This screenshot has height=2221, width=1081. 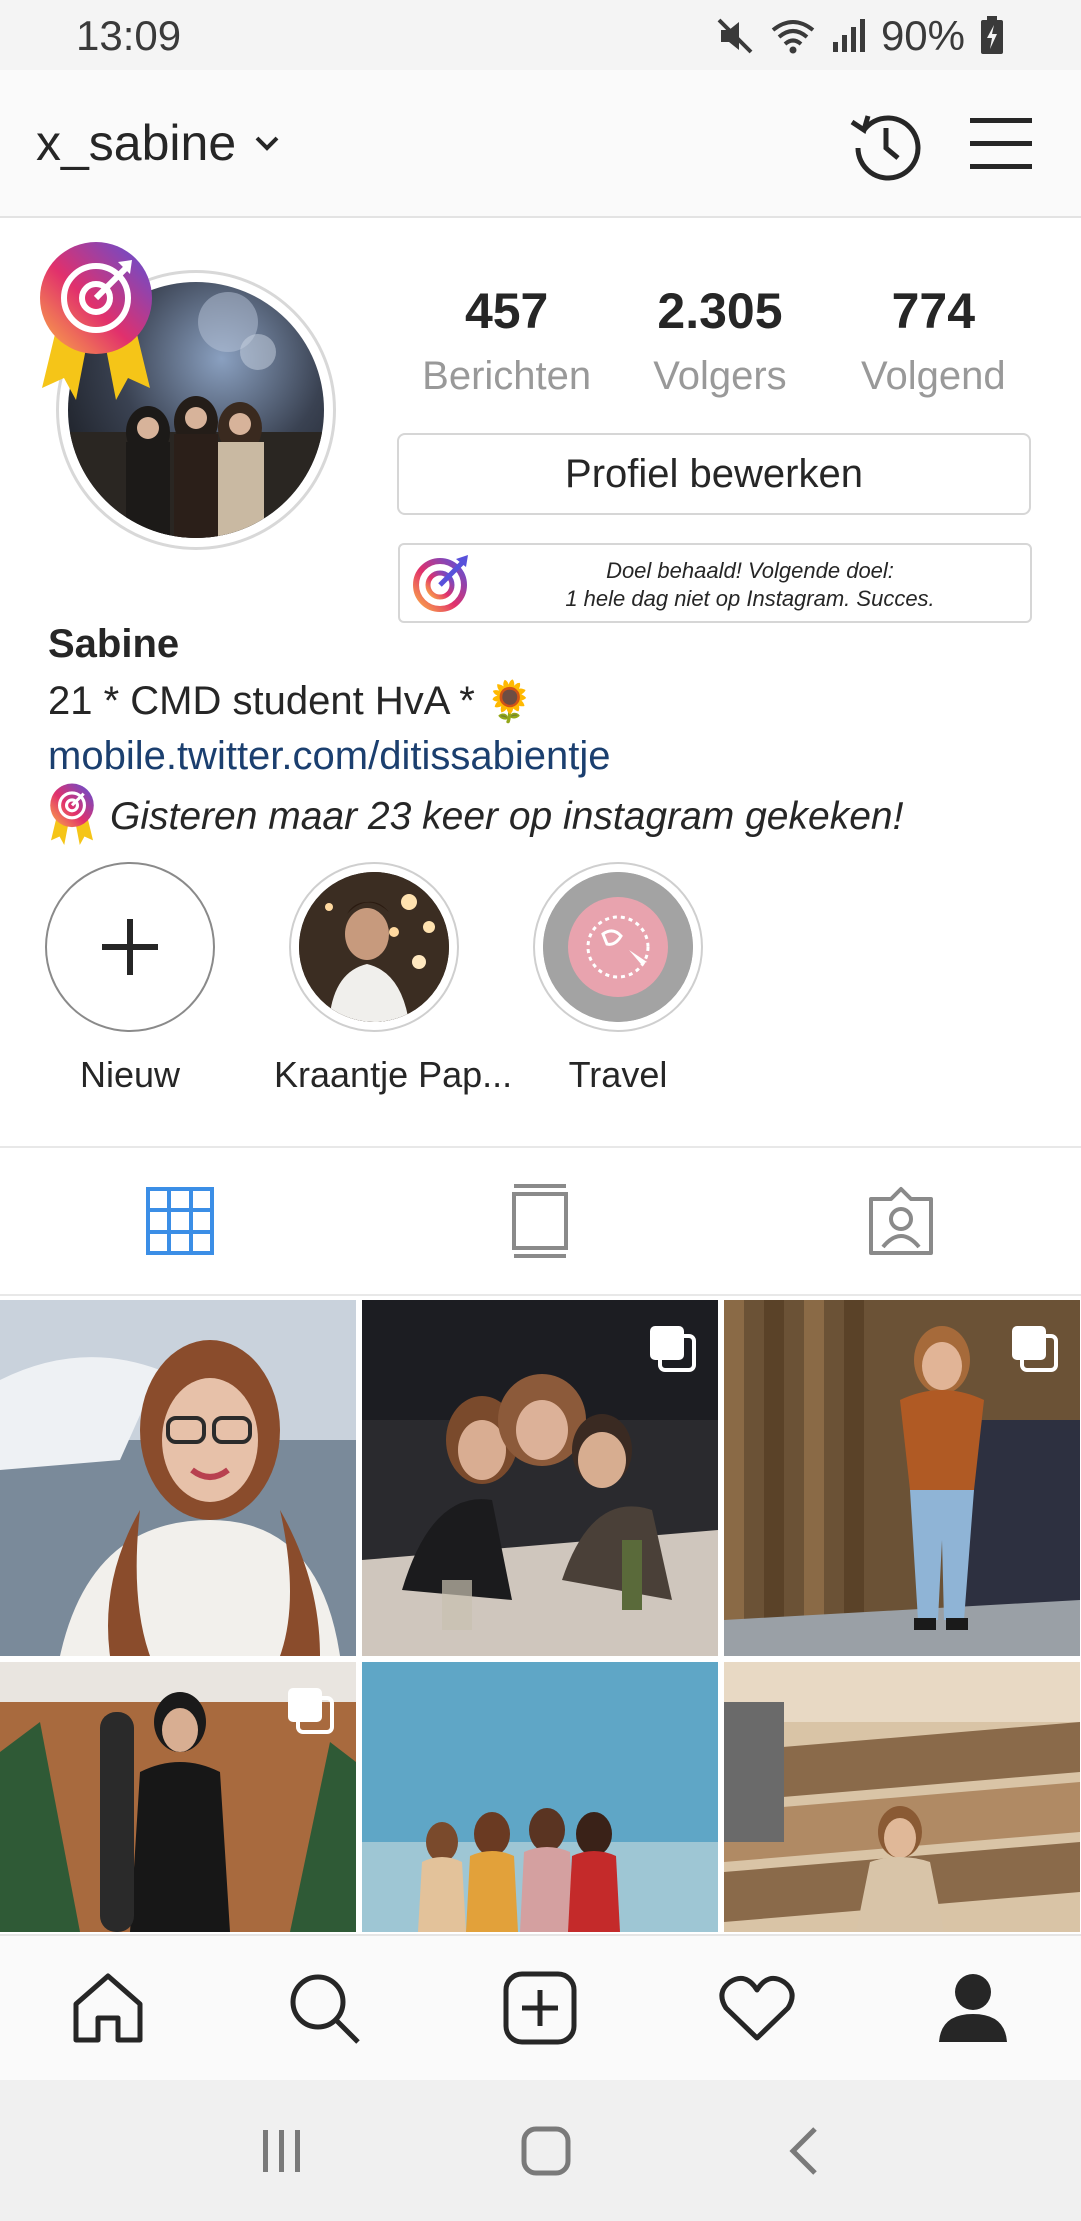 I want to click on nav-search, so click(x=324, y=2008).